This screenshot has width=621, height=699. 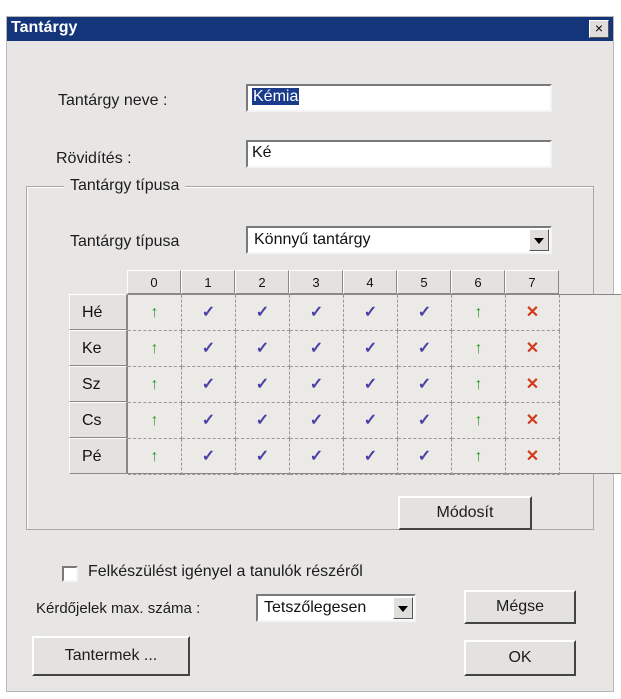 I want to click on column-header: 4, so click(x=370, y=282).